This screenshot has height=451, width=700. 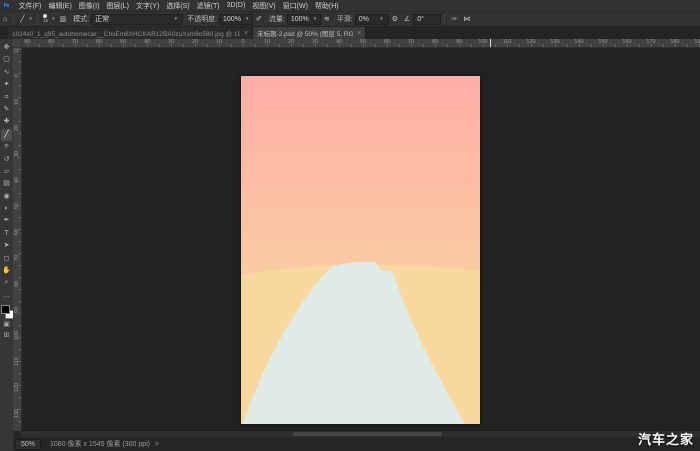 What do you see at coordinates (6, 85) in the screenshot?
I see `magic-wand-tool-icon: ✦` at bounding box center [6, 85].